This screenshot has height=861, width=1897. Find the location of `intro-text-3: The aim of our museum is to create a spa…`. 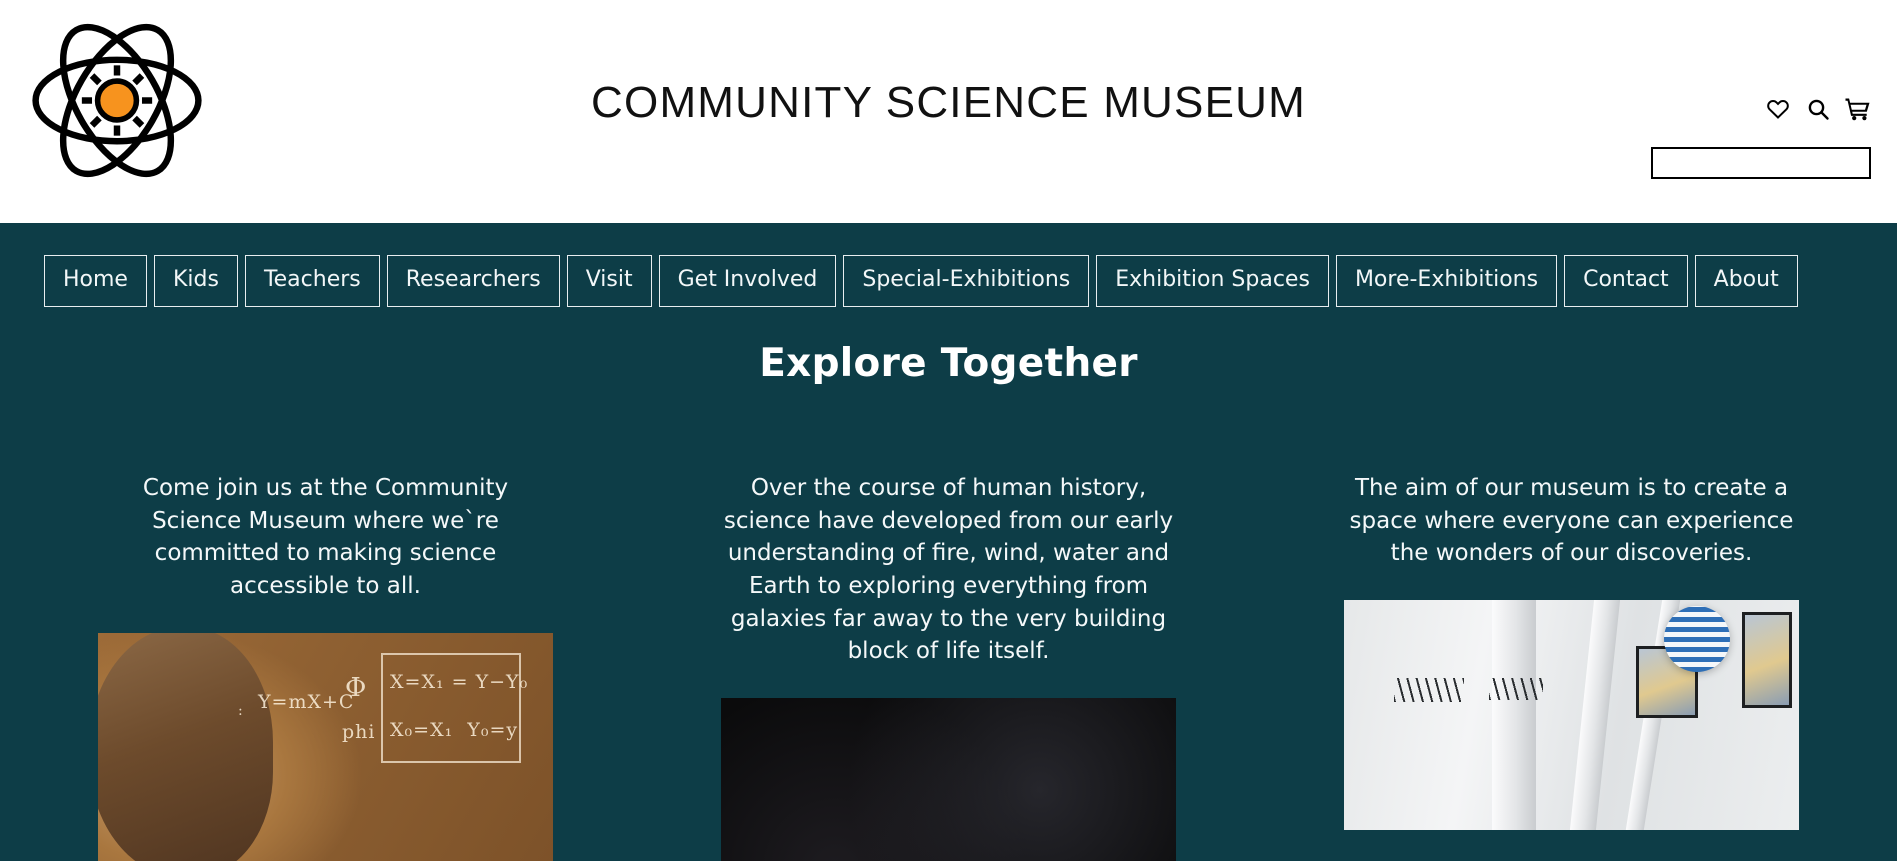

intro-text-3: The aim of our museum is to create a spa… is located at coordinates (1571, 521).